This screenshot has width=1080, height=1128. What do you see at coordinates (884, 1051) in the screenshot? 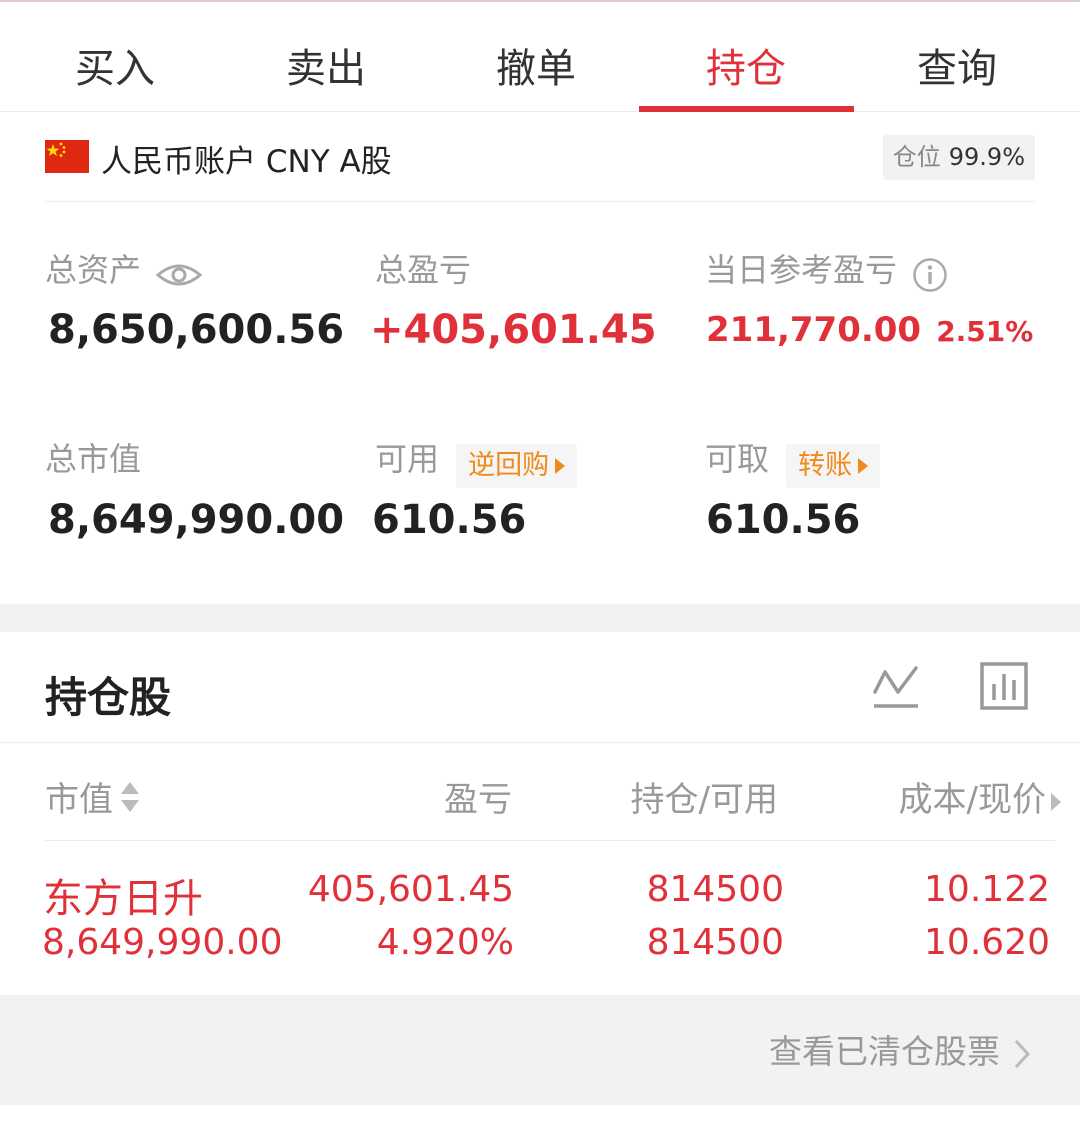
I see `cleared-stocks-label: 查看已清仓股票` at bounding box center [884, 1051].